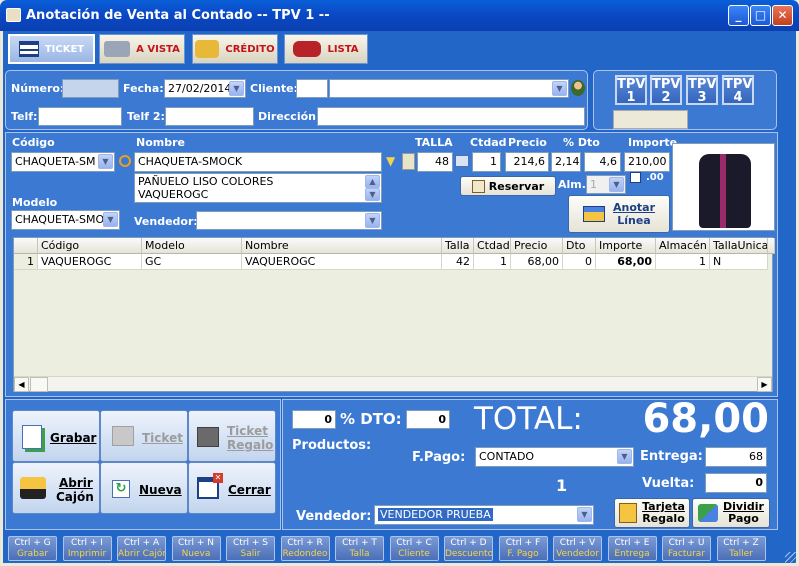 This screenshot has width=799, height=566. Describe the element at coordinates (702, 90) in the screenshot. I see `tpv-3-button: TPV 3` at that location.